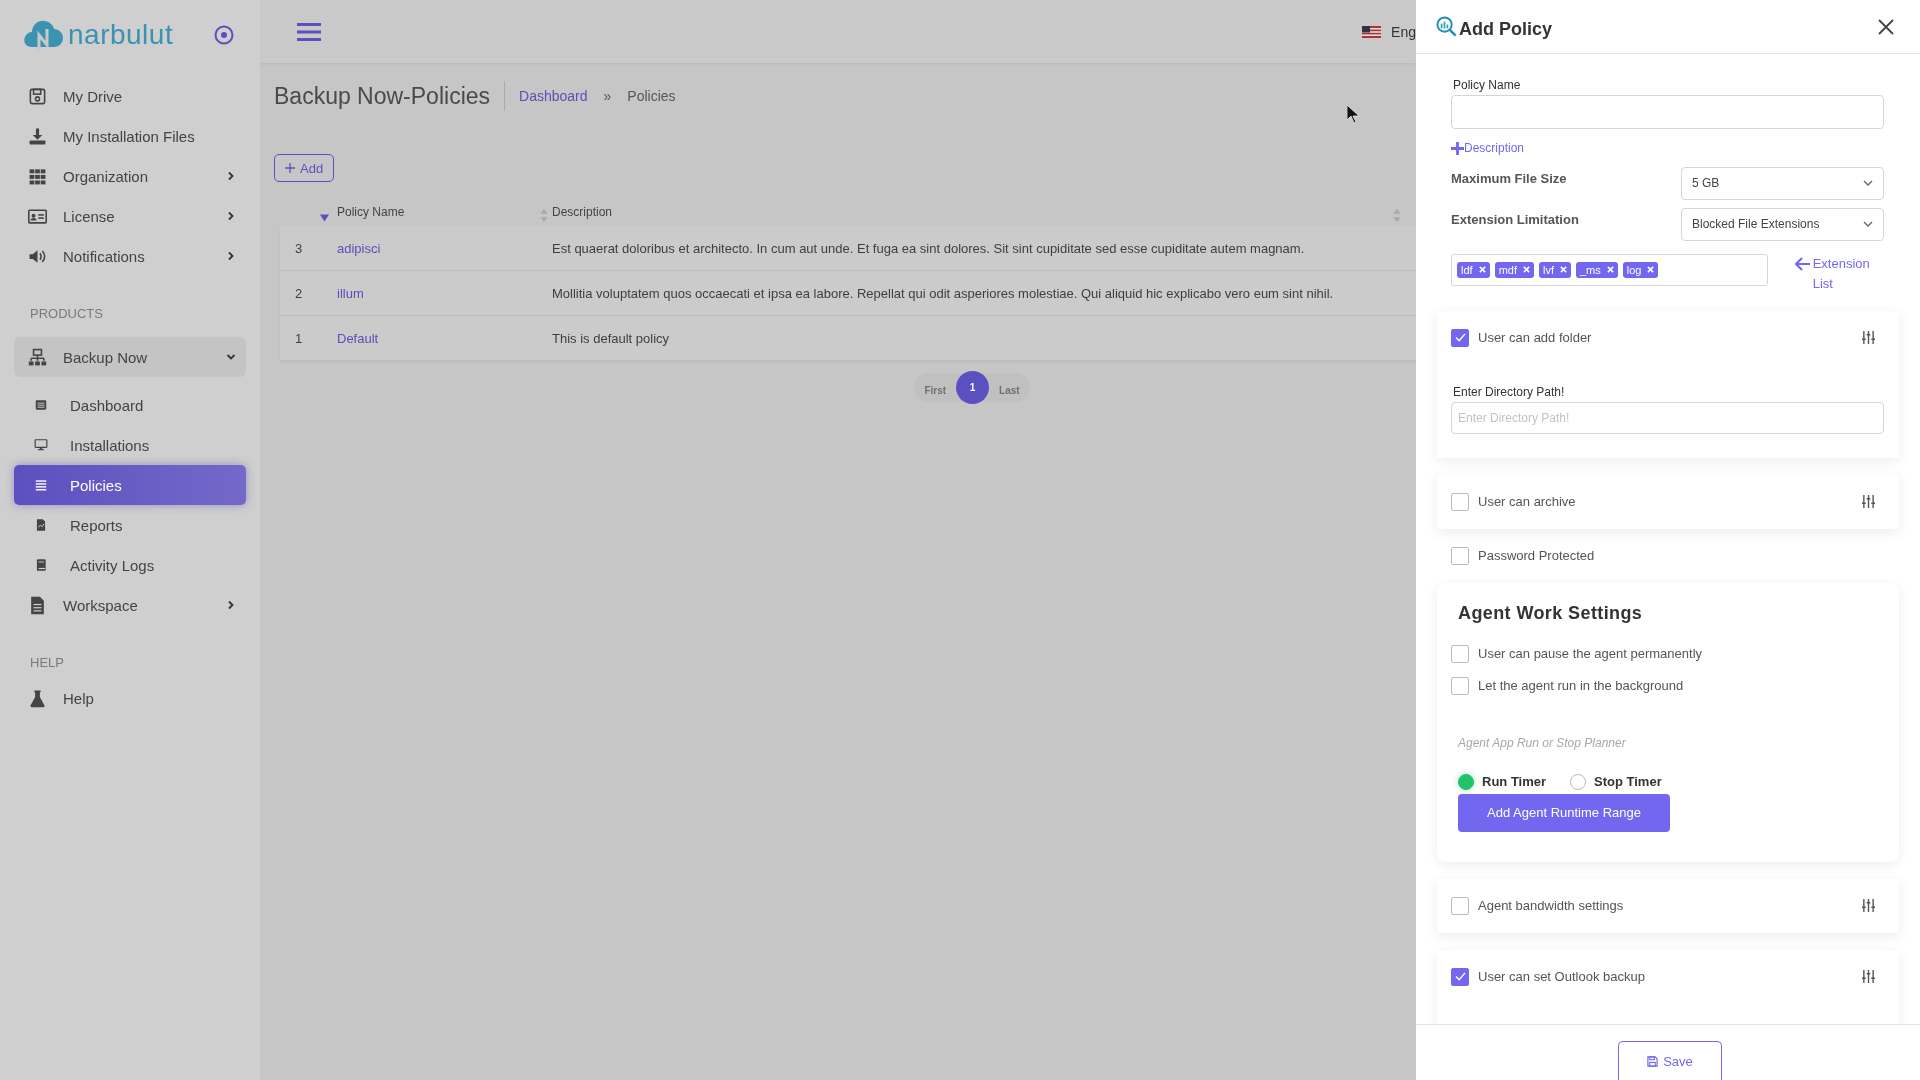 This screenshot has width=1920, height=1080. Describe the element at coordinates (371, 212) in the screenshot. I see `column-header: Policy Name` at that location.